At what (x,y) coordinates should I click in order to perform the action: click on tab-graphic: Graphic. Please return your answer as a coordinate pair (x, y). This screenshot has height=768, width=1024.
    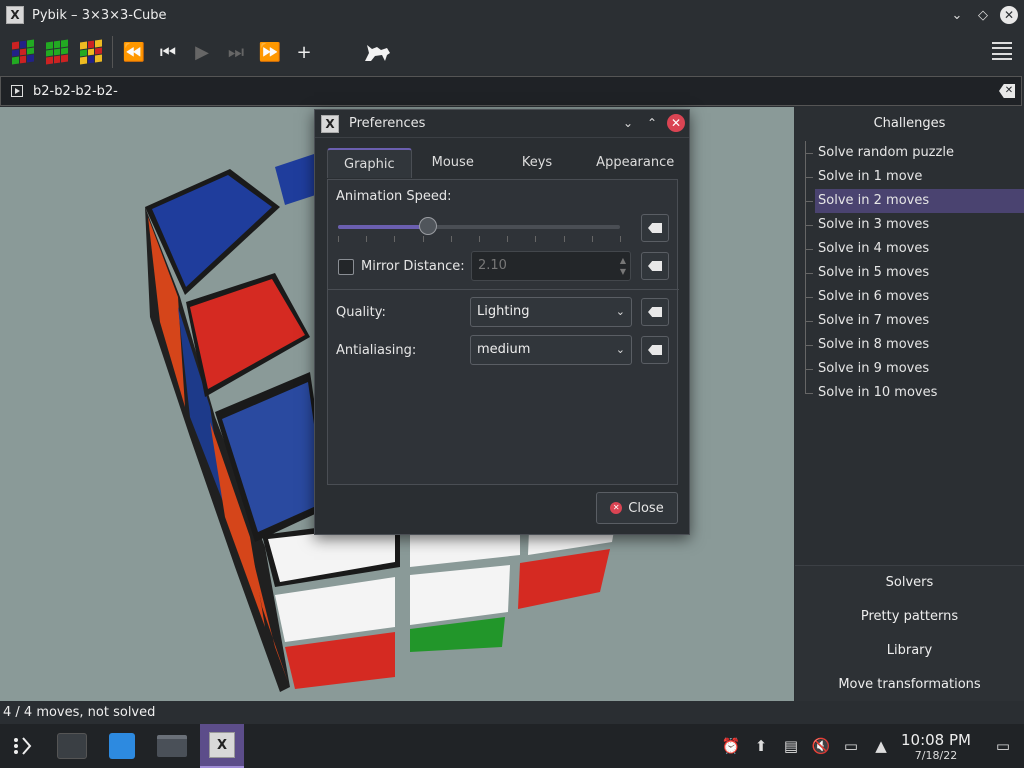
    Looking at the image, I should click on (369, 163).